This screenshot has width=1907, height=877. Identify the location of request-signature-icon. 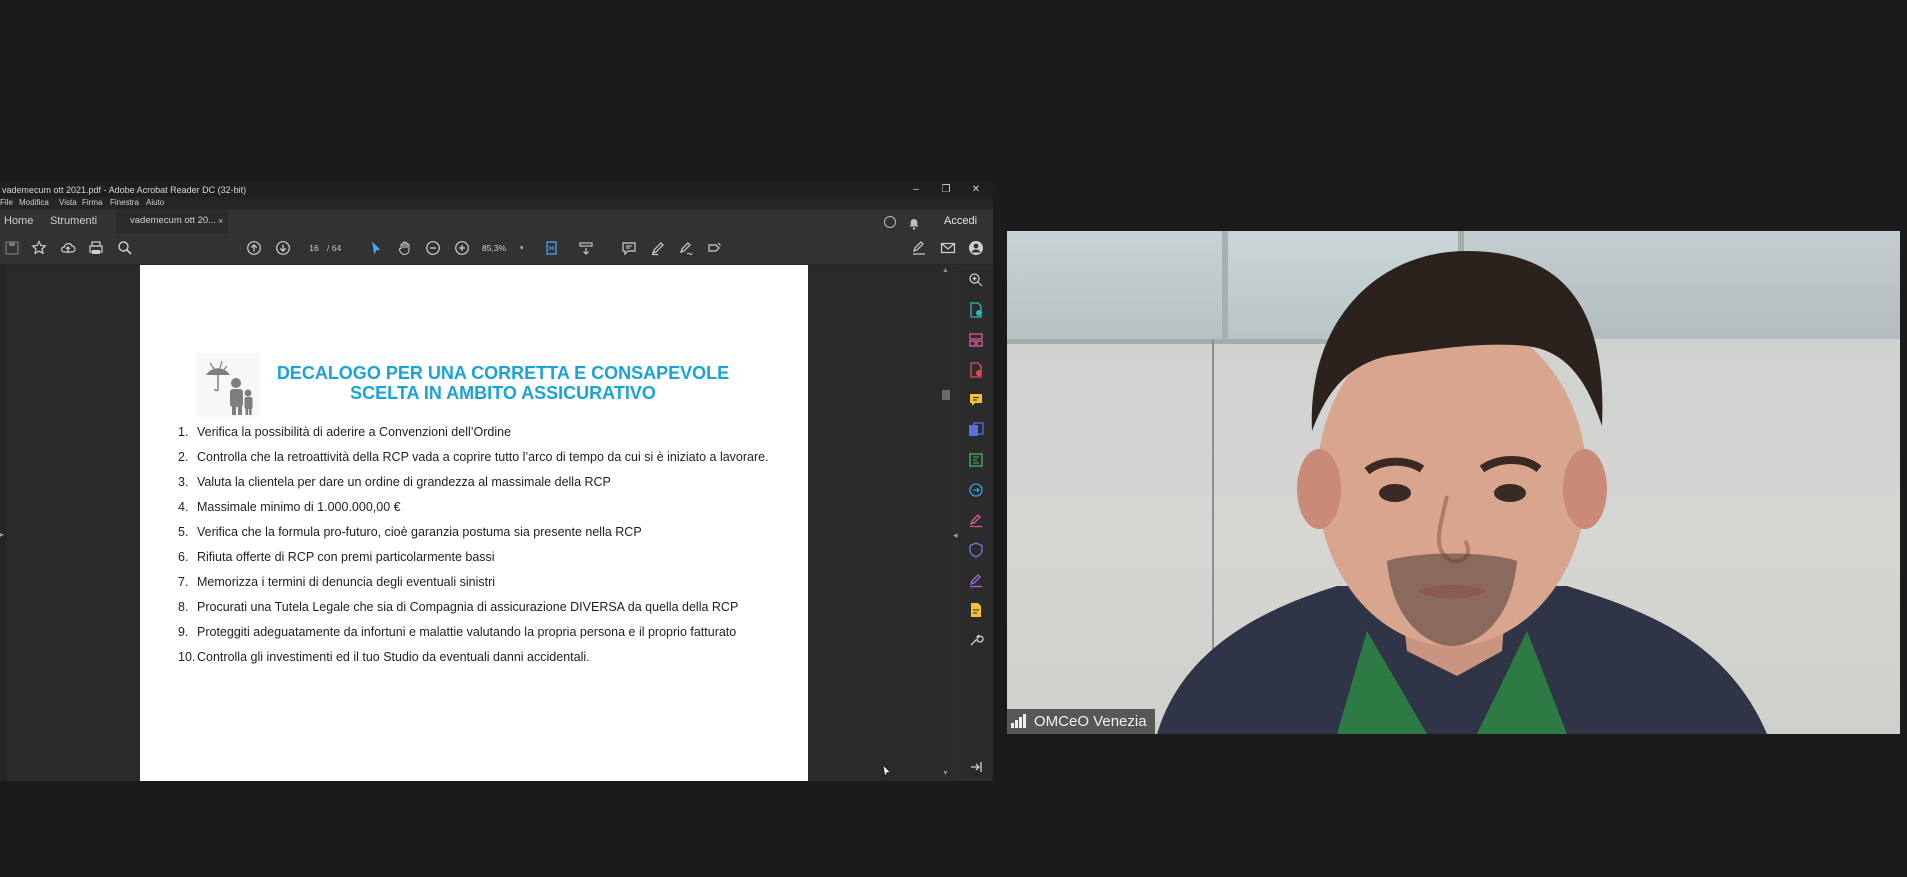
(919, 248).